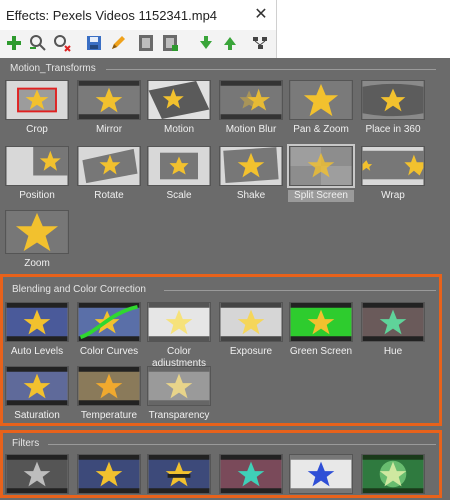 This screenshot has width=450, height=500. I want to click on effect-color-adjustments: Color adjustments, so click(179, 336).